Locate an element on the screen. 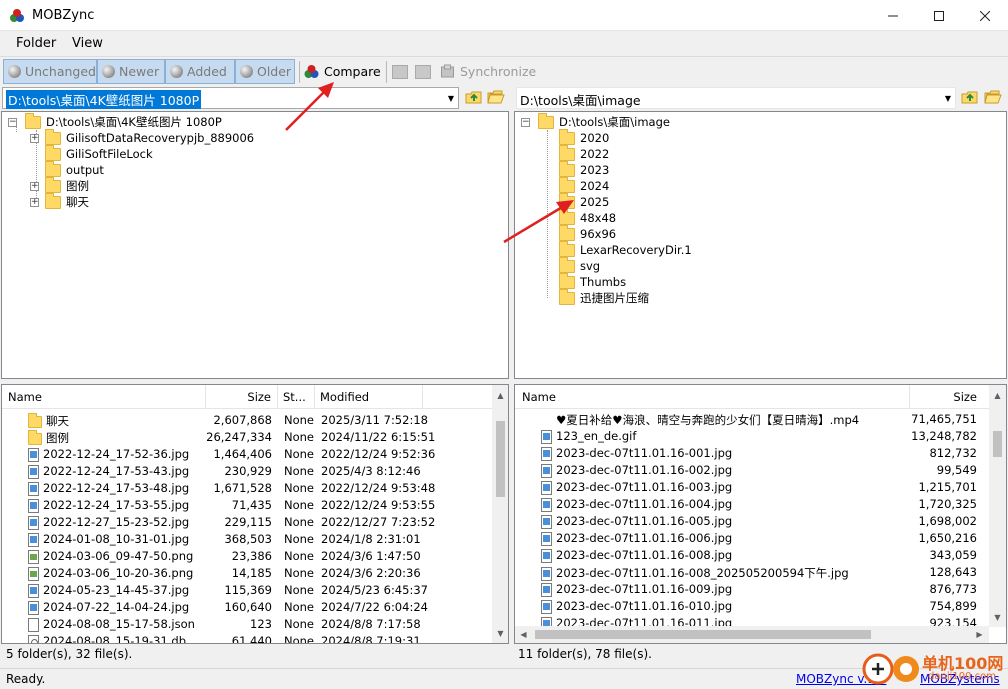 This screenshot has width=1008, height=689. table-row: 2023-dec-07t11.01.16-003.jpg 1,215,701 is located at coordinates (752, 487).